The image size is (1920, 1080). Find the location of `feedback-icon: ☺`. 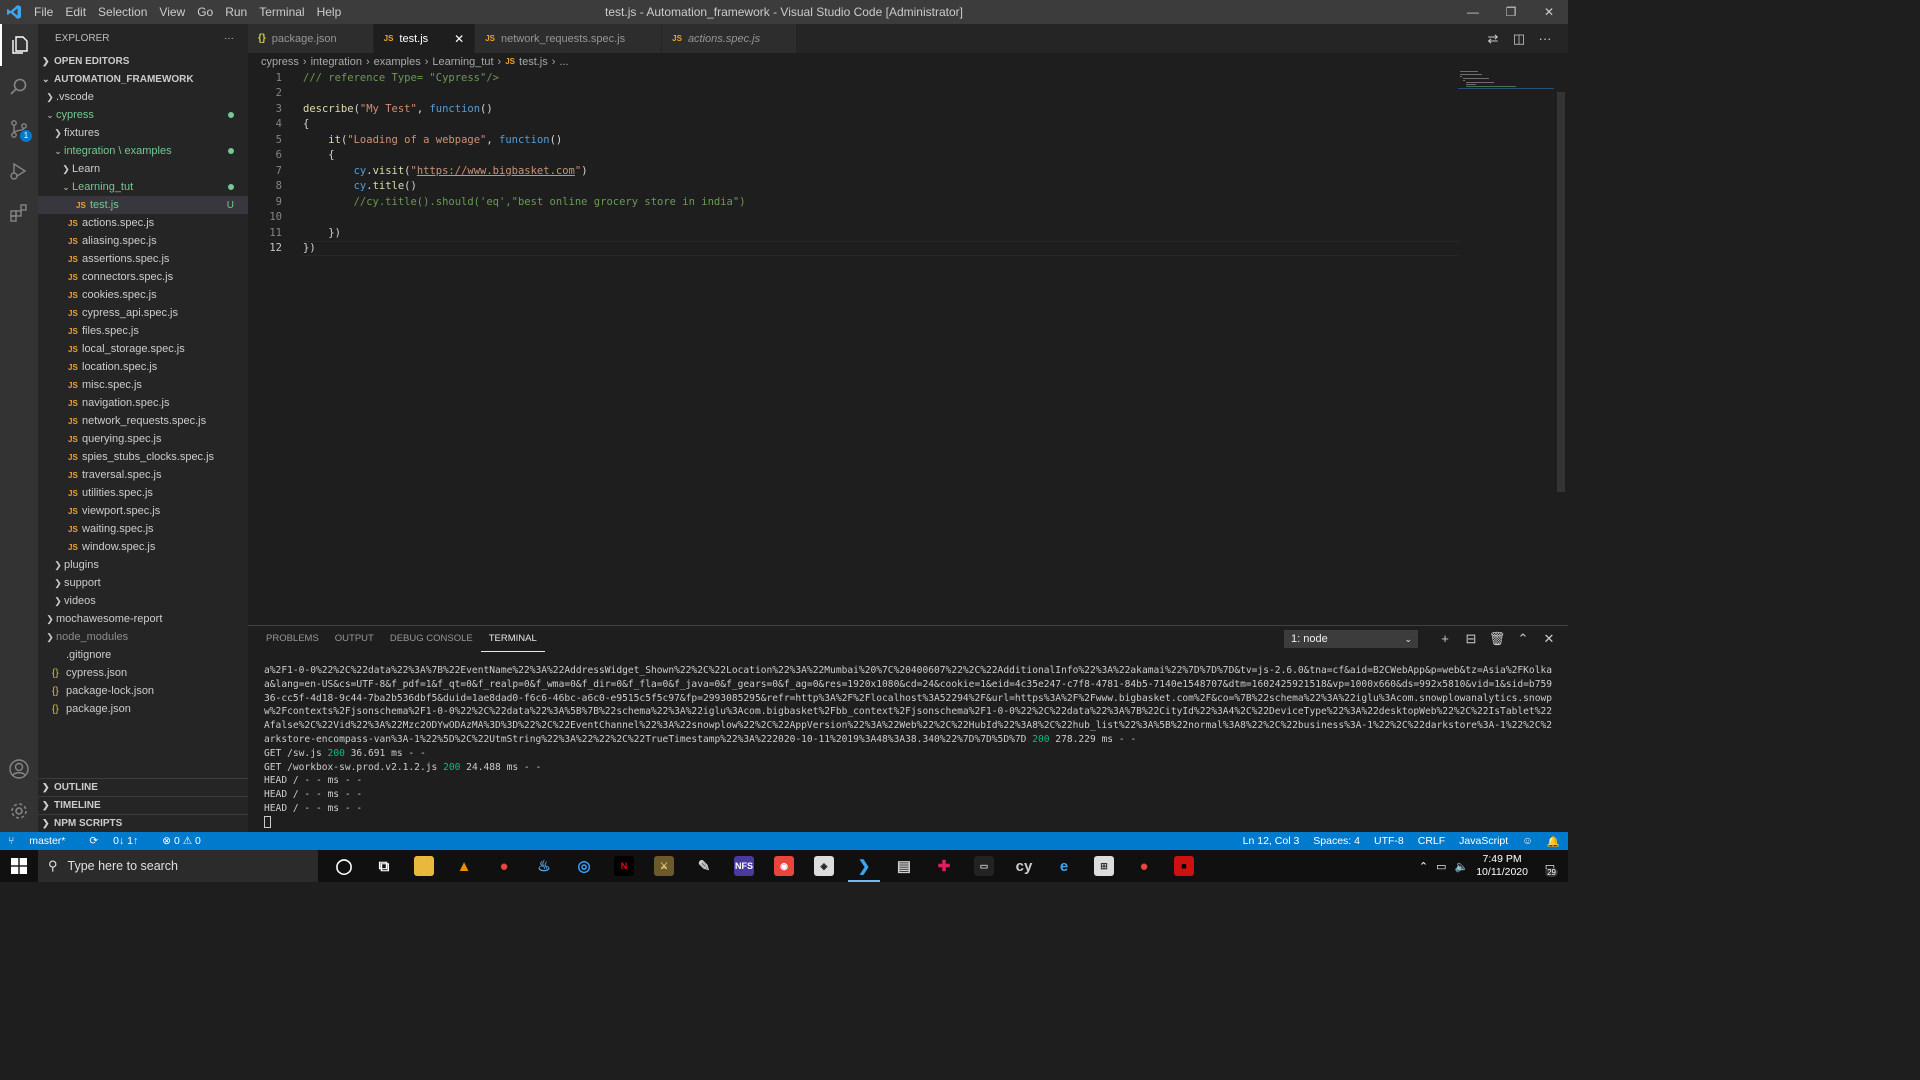

feedback-icon: ☺ is located at coordinates (1527, 841).